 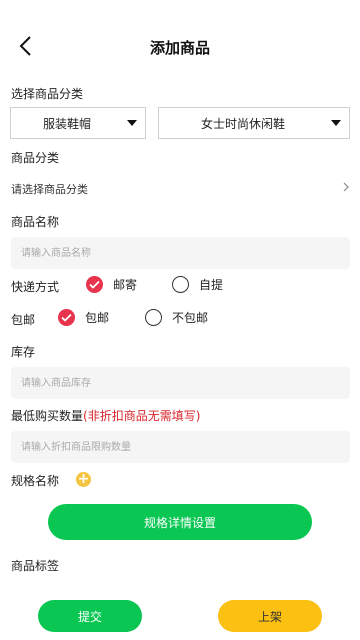 I want to click on free-shipping-option-label: 不包邮, so click(x=190, y=318).